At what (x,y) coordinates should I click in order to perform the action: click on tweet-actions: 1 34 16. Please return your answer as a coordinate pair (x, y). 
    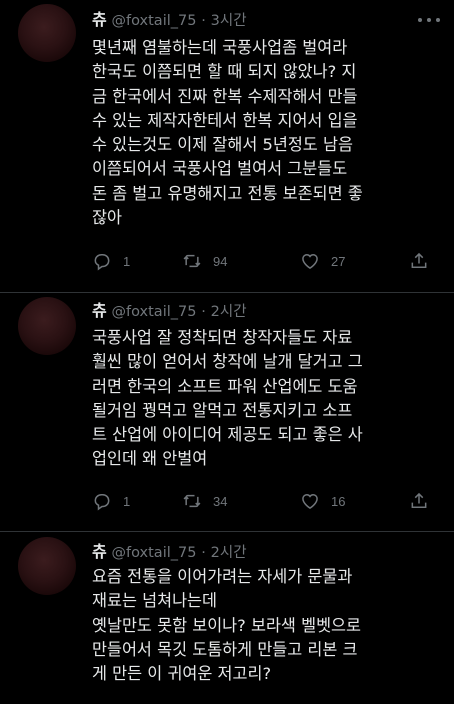
    Looking at the image, I should click on (264, 501).